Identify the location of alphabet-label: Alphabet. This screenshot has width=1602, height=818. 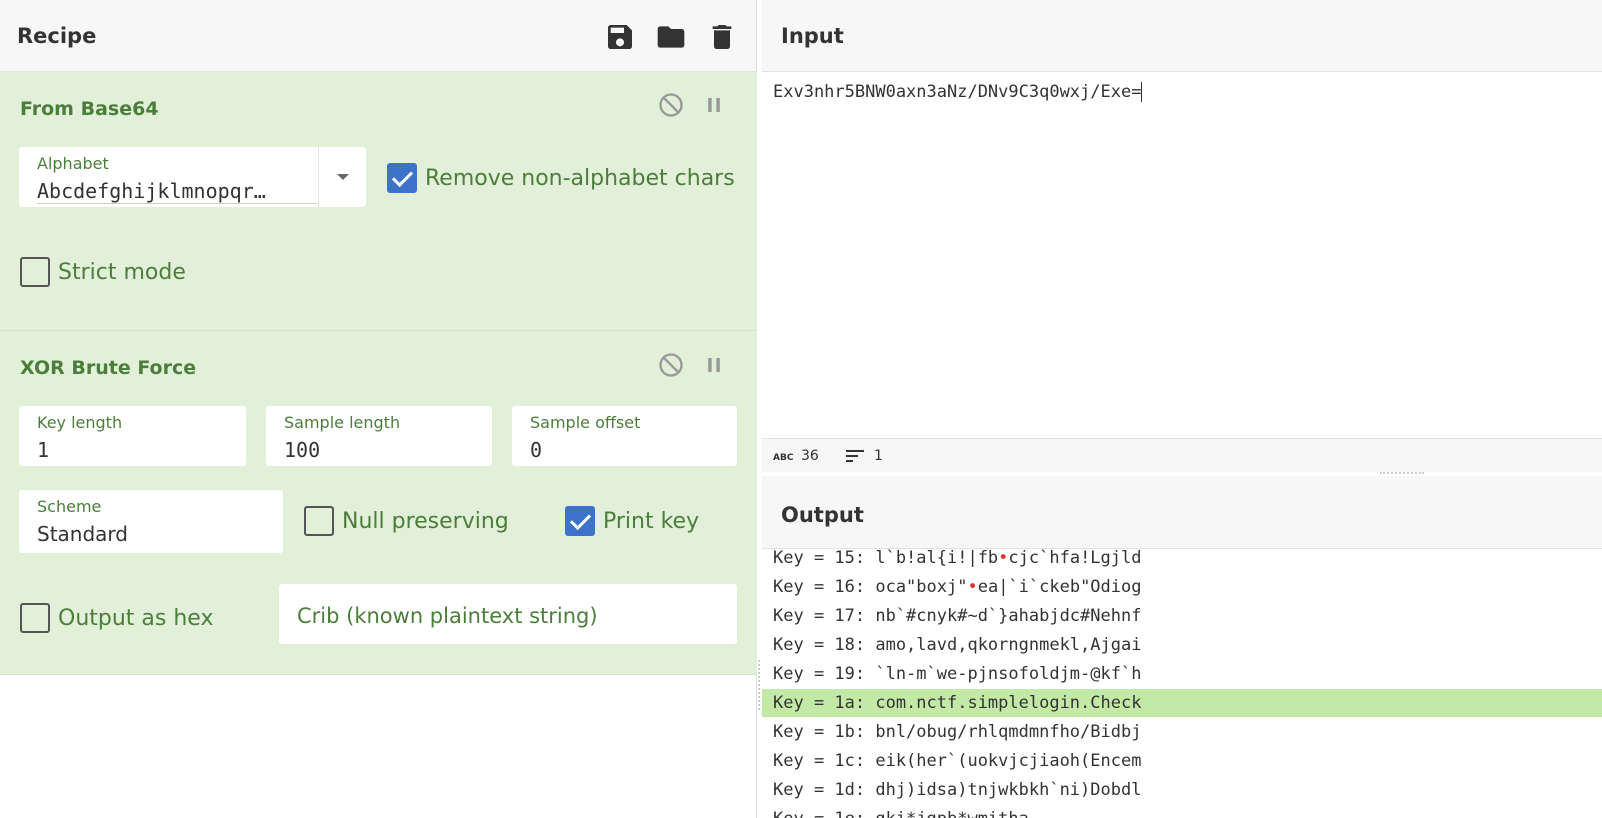
(73, 163).